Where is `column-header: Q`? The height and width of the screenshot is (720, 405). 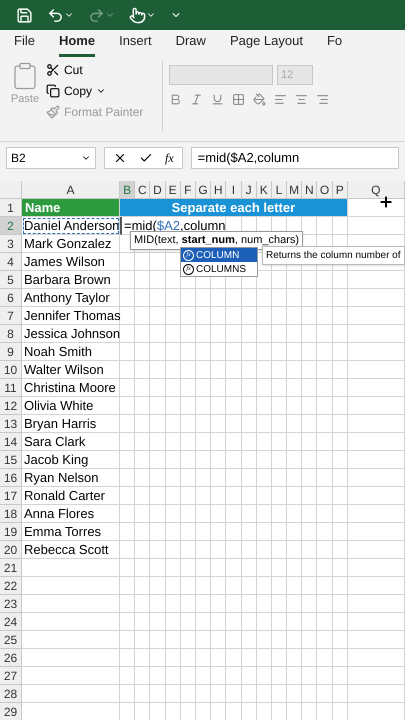 column-header: Q is located at coordinates (376, 190).